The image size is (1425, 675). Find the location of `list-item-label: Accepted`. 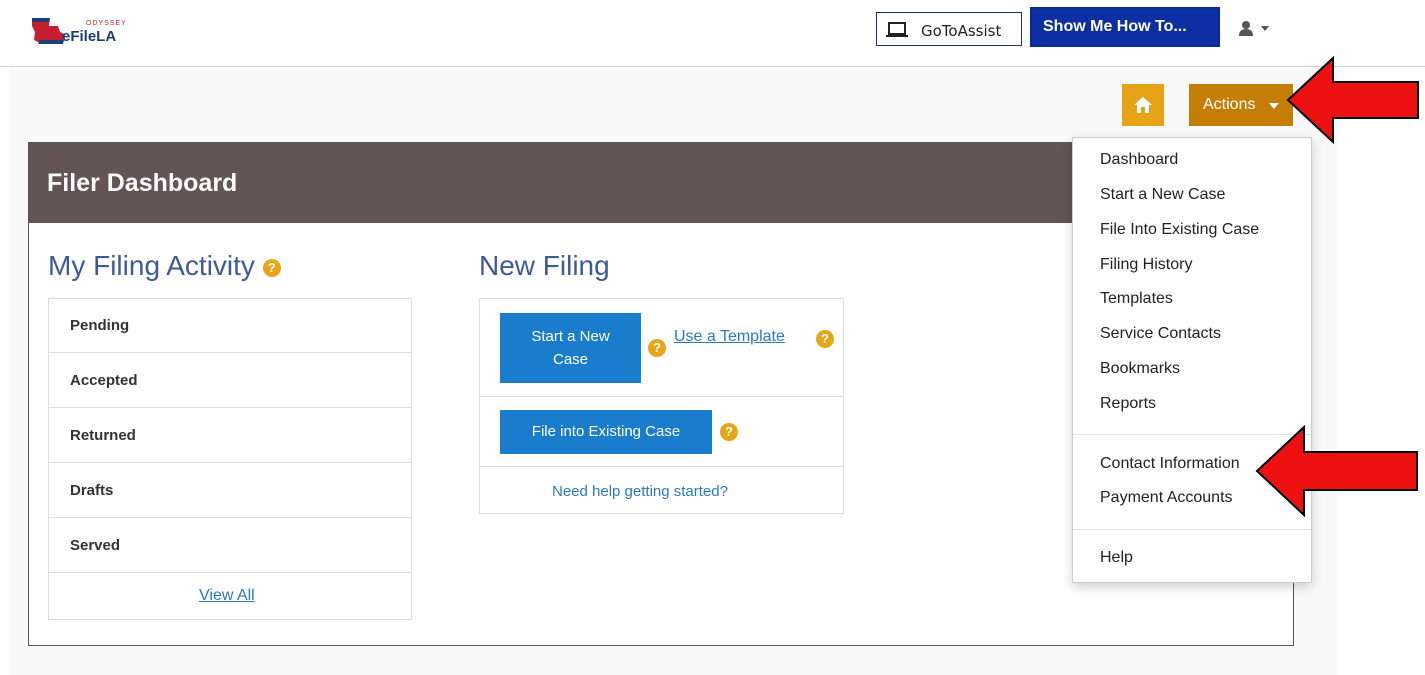

list-item-label: Accepted is located at coordinates (104, 380).